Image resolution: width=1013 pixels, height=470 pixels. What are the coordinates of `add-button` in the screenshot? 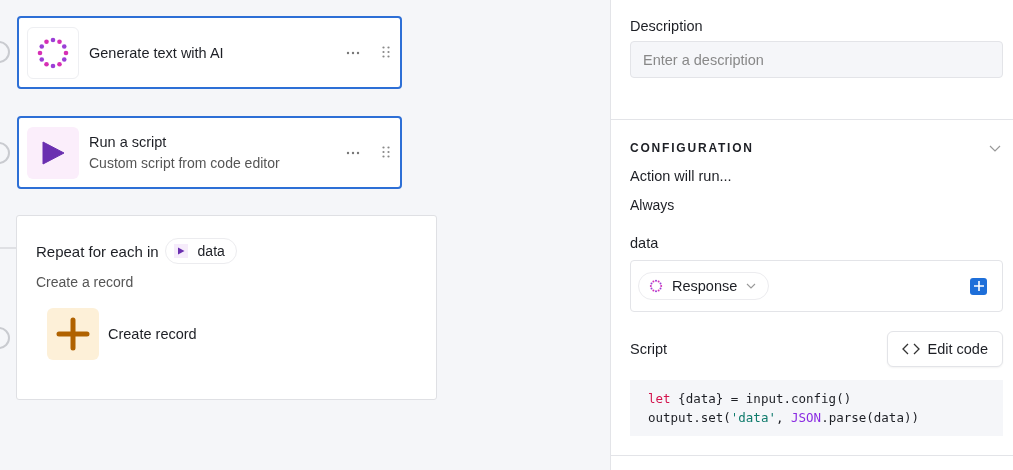 It's located at (978, 286).